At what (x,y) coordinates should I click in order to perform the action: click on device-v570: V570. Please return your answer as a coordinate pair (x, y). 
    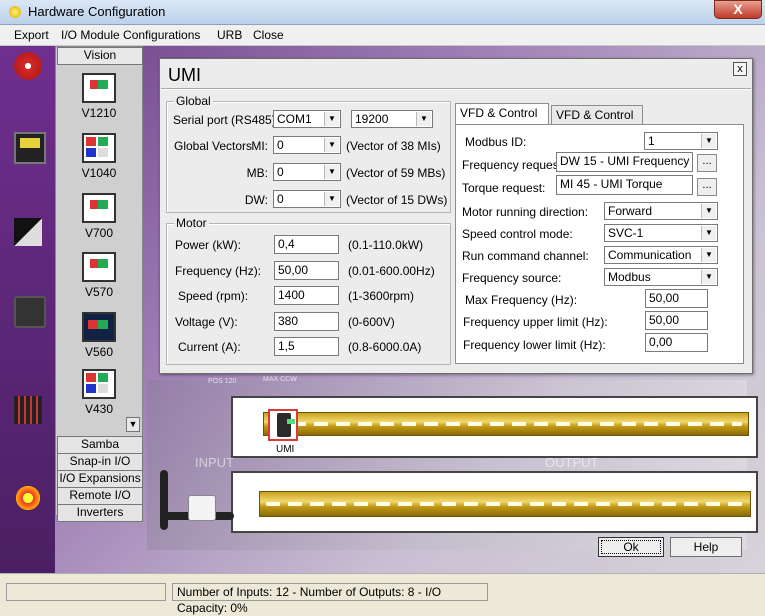
    Looking at the image, I should click on (99, 275).